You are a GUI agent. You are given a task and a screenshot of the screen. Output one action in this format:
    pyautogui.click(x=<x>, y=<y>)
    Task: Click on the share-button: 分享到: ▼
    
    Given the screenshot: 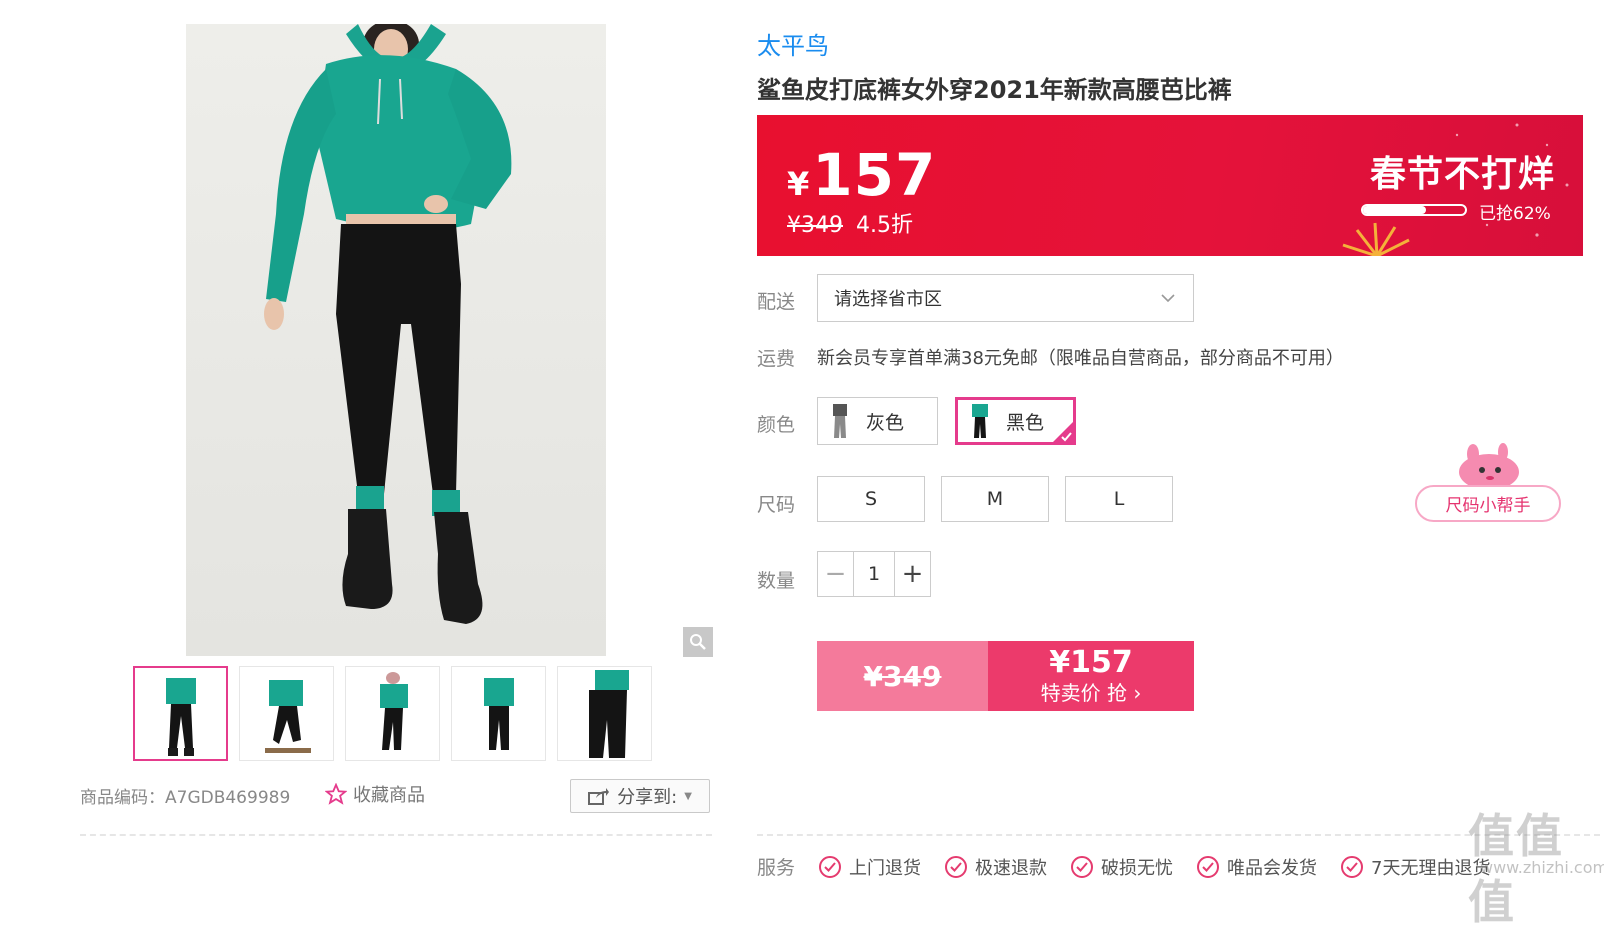 What is the action you would take?
    pyautogui.click(x=640, y=796)
    